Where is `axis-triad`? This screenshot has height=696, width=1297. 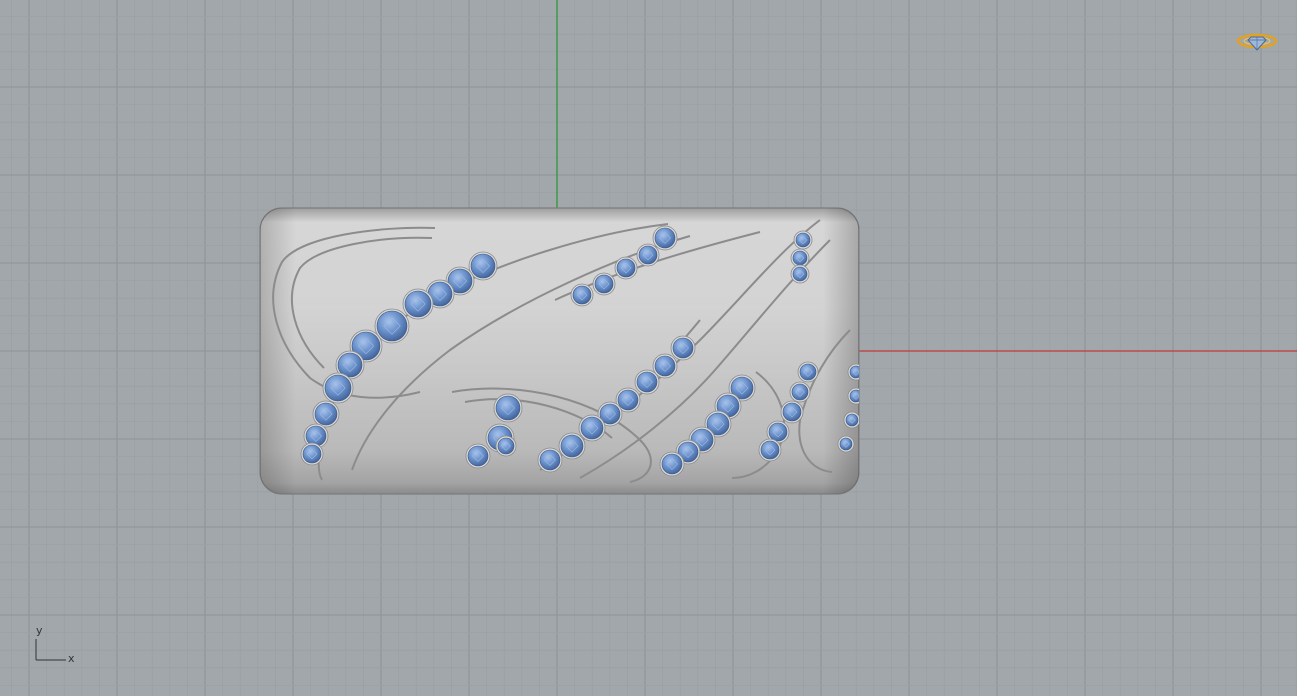 axis-triad is located at coordinates (50, 650).